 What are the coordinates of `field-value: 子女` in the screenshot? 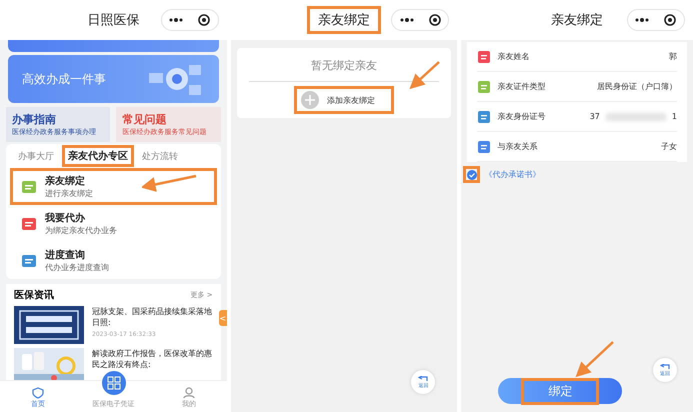 It's located at (668, 146).